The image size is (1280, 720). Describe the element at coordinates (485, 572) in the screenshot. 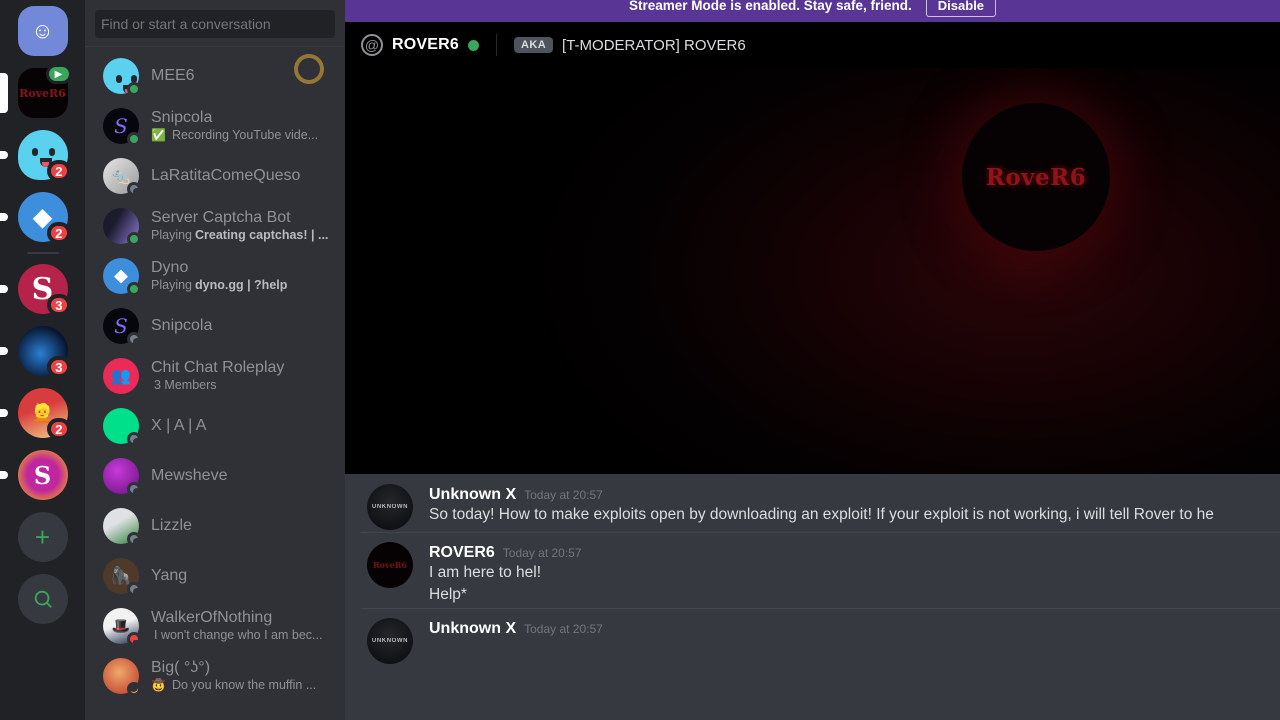

I see `message-text: I am here to hel!` at that location.